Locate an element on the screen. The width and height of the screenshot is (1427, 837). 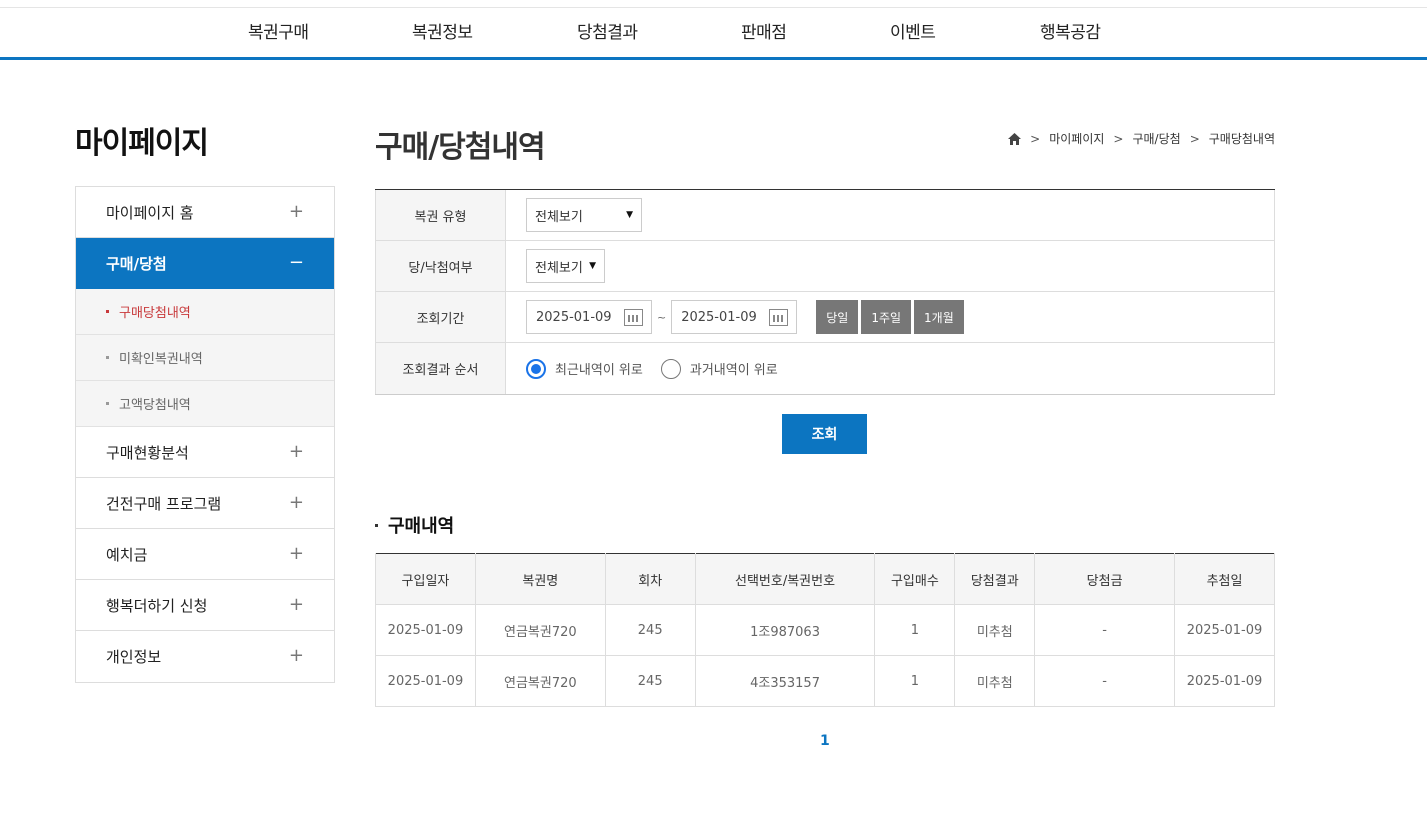
sidebar-item-label: 구매/당첨 is located at coordinates (136, 264).